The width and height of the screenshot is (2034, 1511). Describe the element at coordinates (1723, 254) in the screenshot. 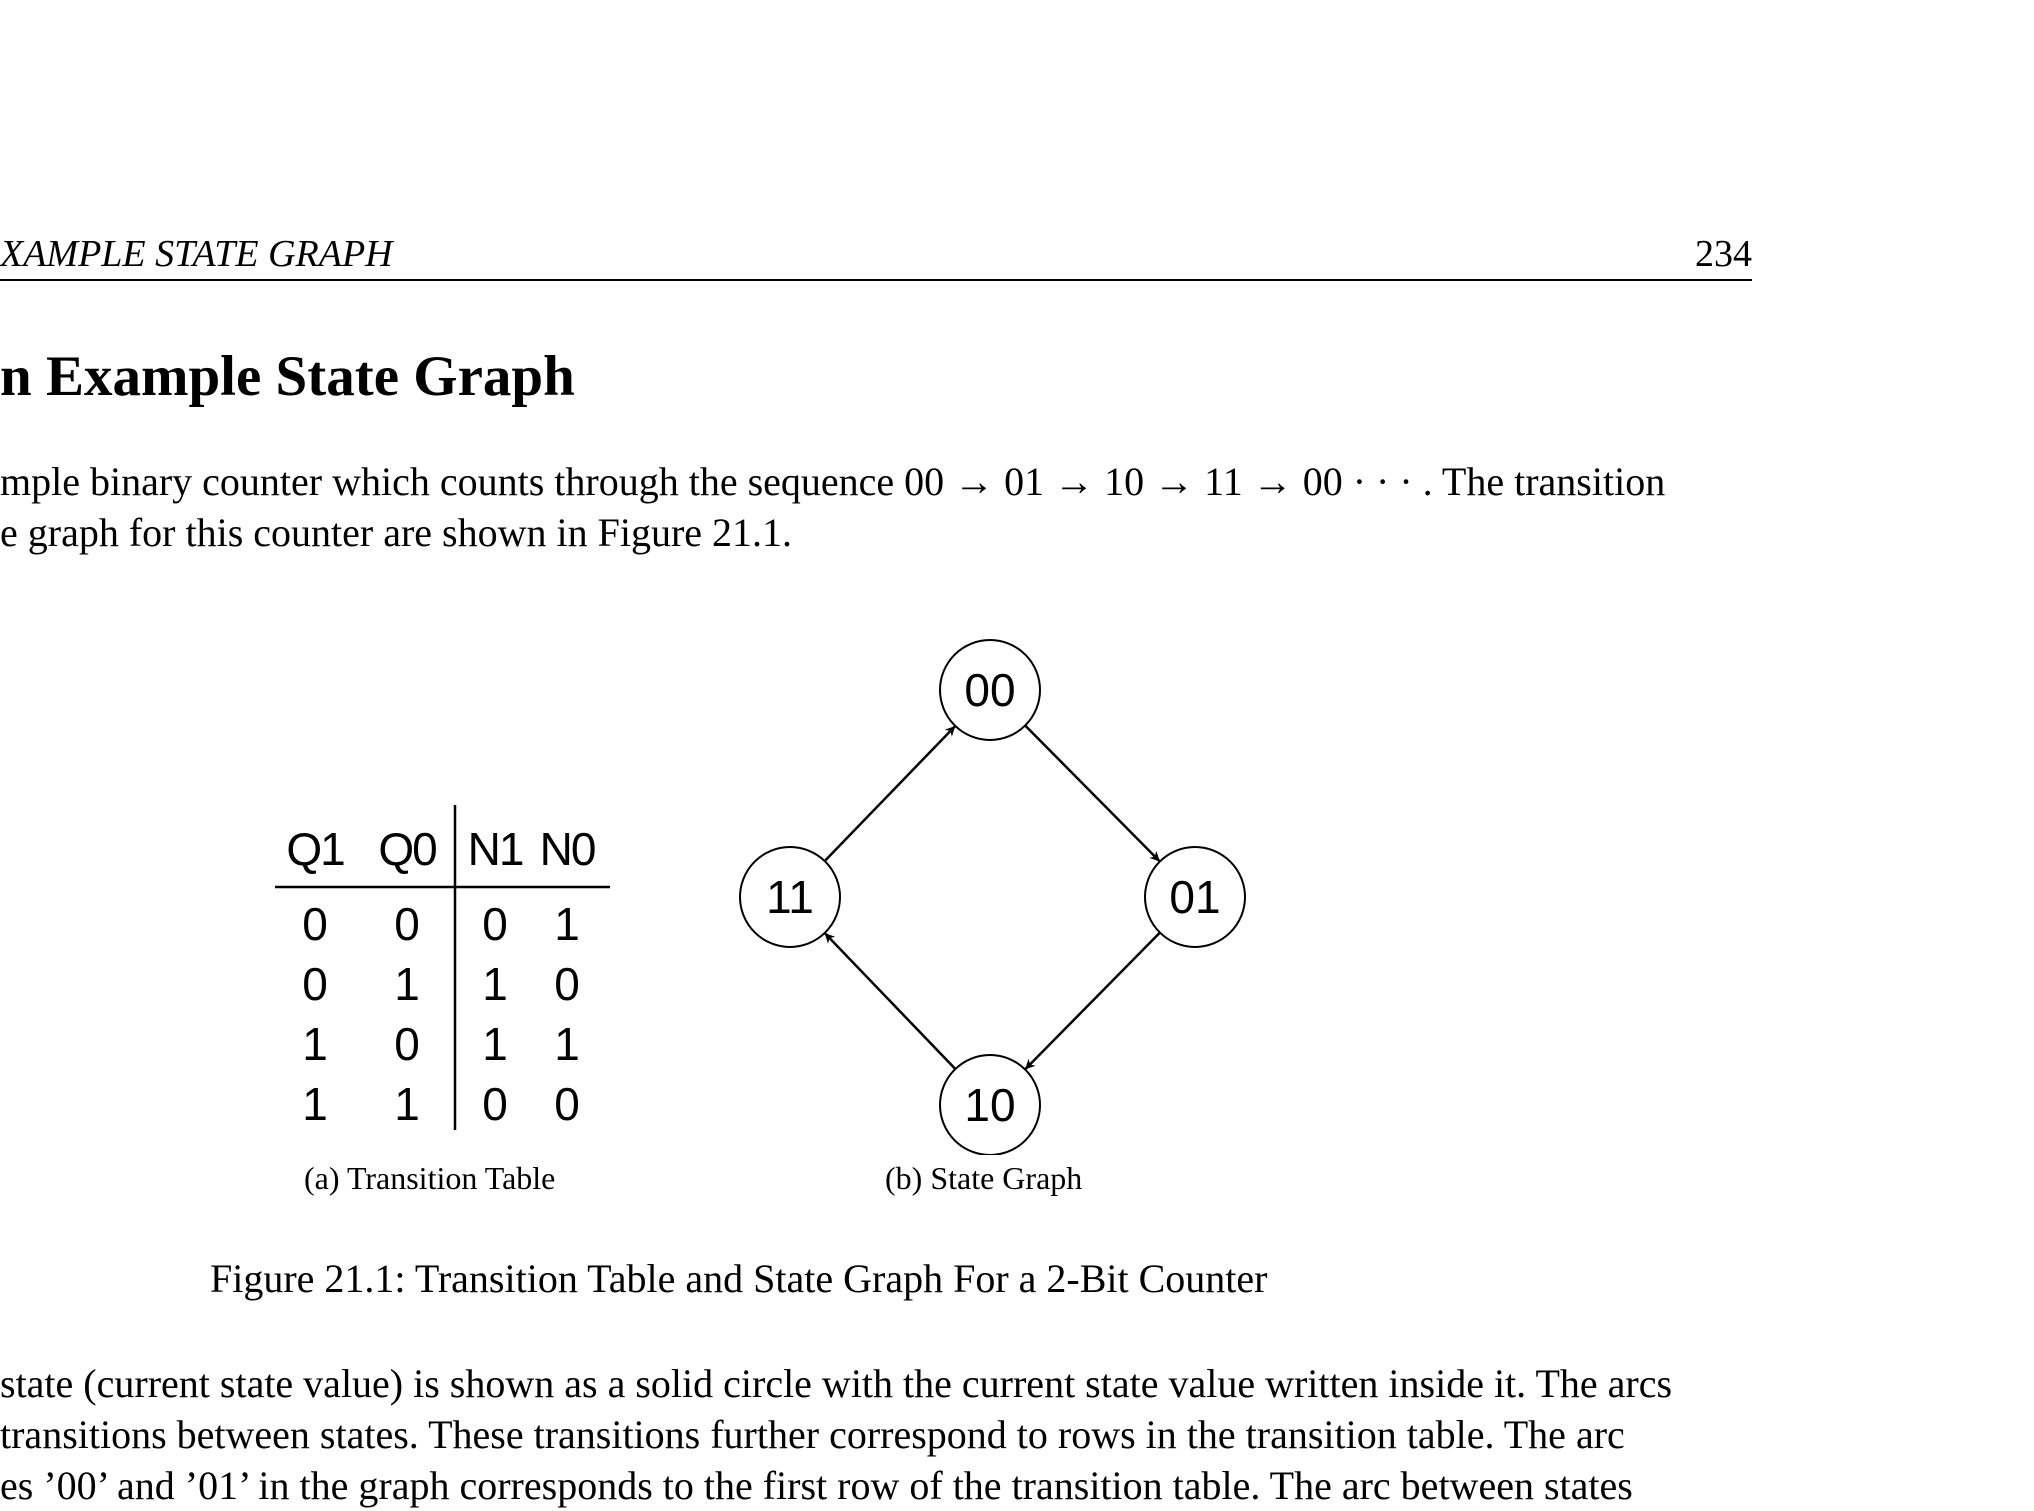

I see `page-number: 234` at that location.